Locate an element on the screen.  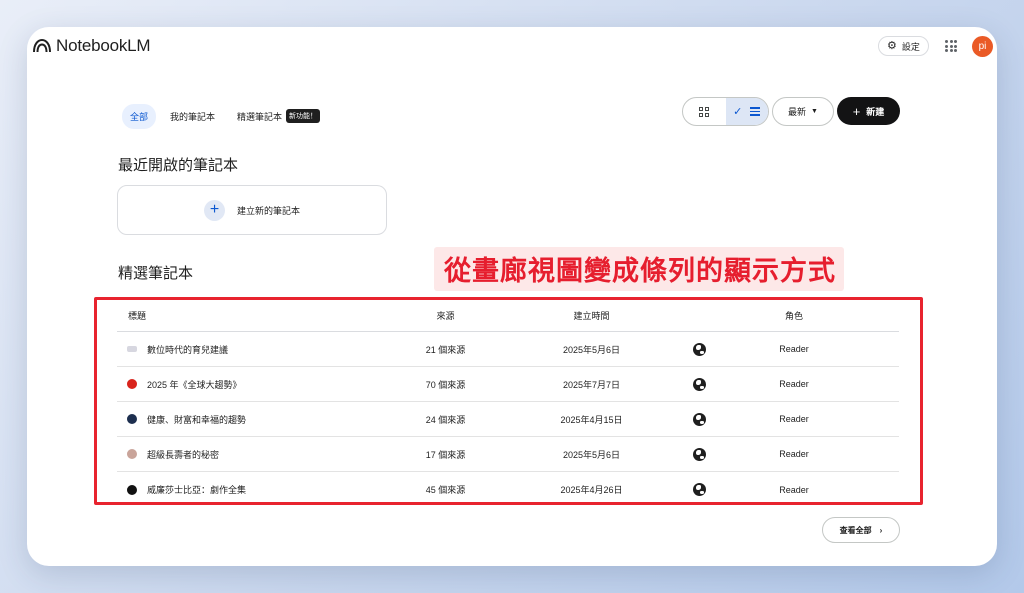
view-toggle: ✓ is located at coordinates (725, 111).